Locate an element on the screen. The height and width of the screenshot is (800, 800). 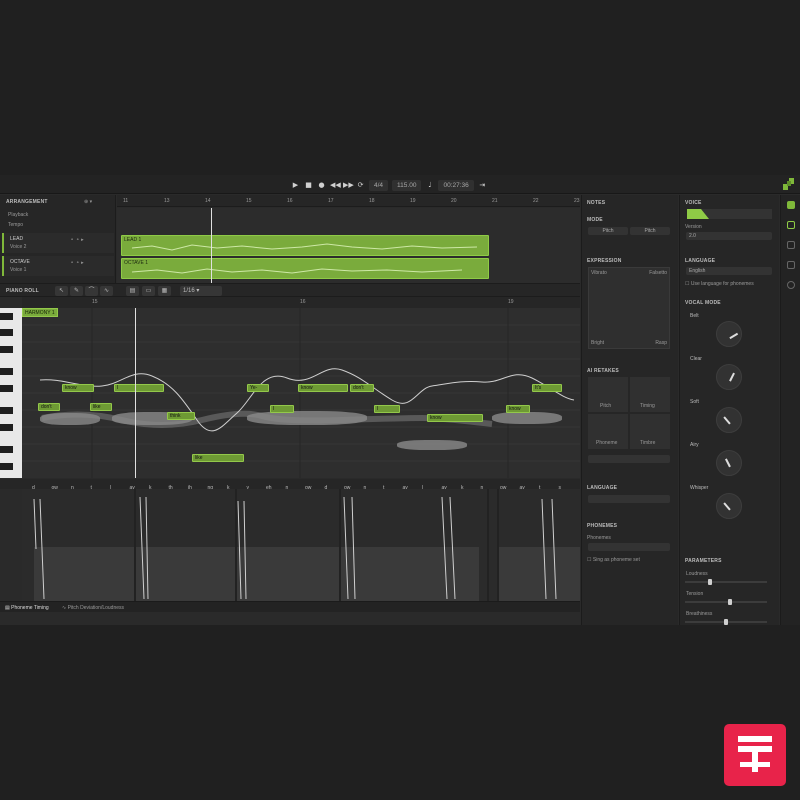
phoneme-checkbox: ☐ Sing as phoneme set is located at coordinates (613, 560).